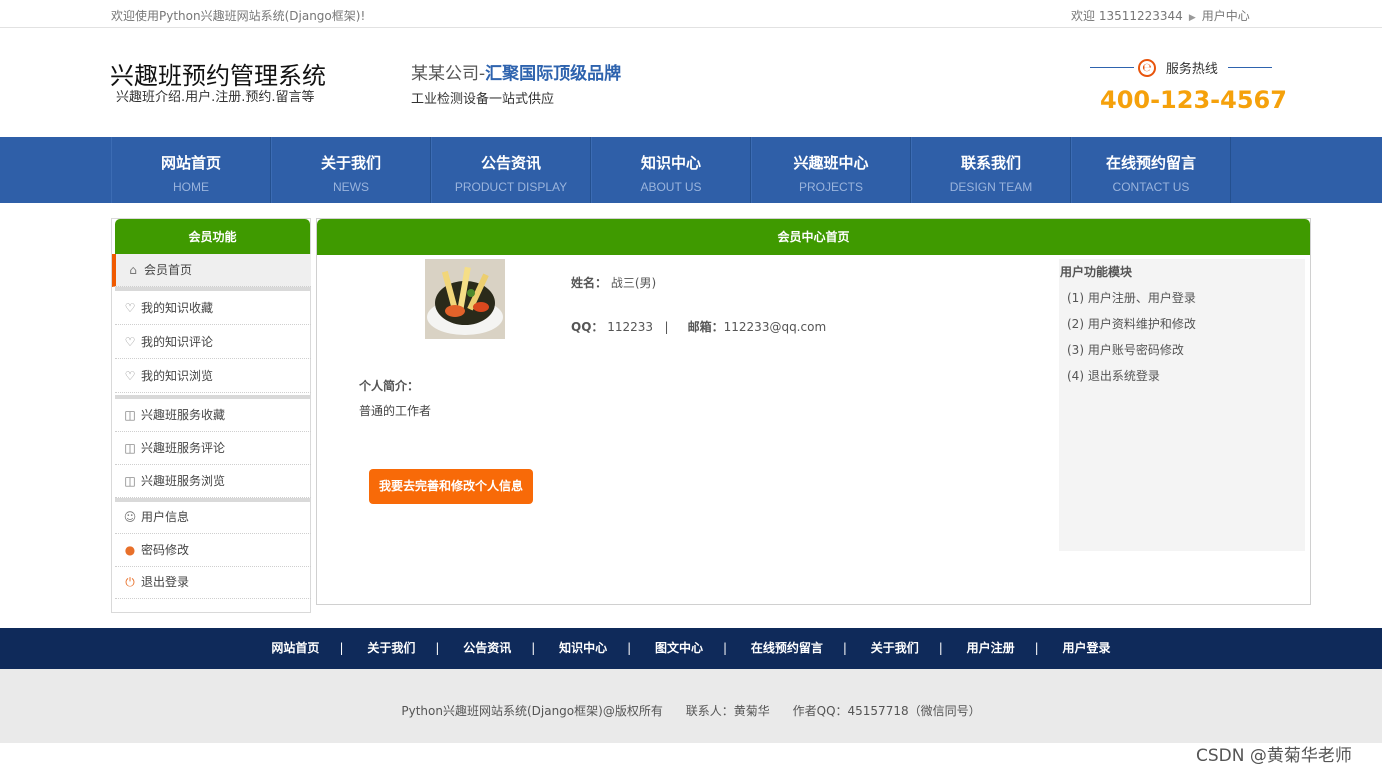  What do you see at coordinates (510, 163) in the screenshot?
I see `nav-label: 公告资讯` at bounding box center [510, 163].